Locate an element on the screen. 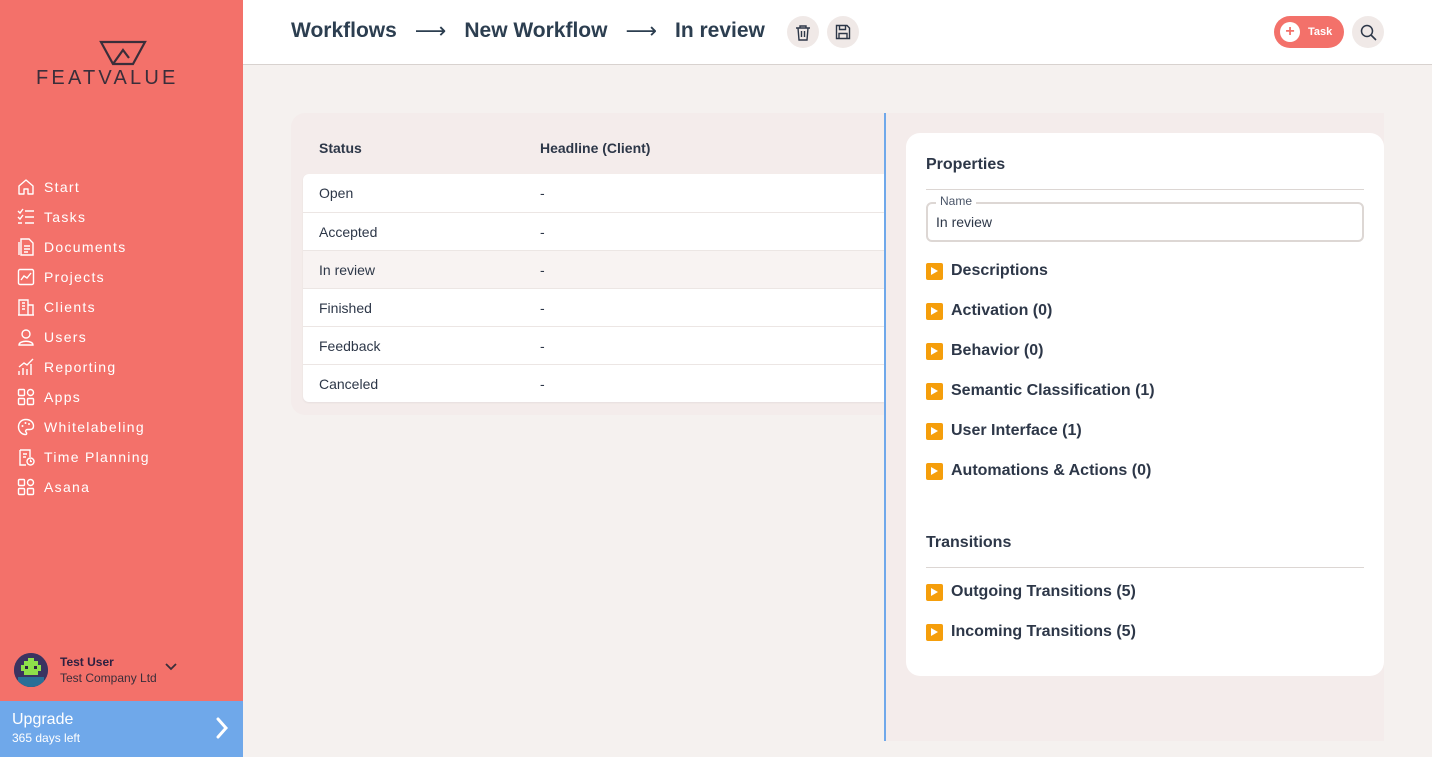 The image size is (1432, 757). sidebar-item-reporting: Reporting is located at coordinates (126, 367).